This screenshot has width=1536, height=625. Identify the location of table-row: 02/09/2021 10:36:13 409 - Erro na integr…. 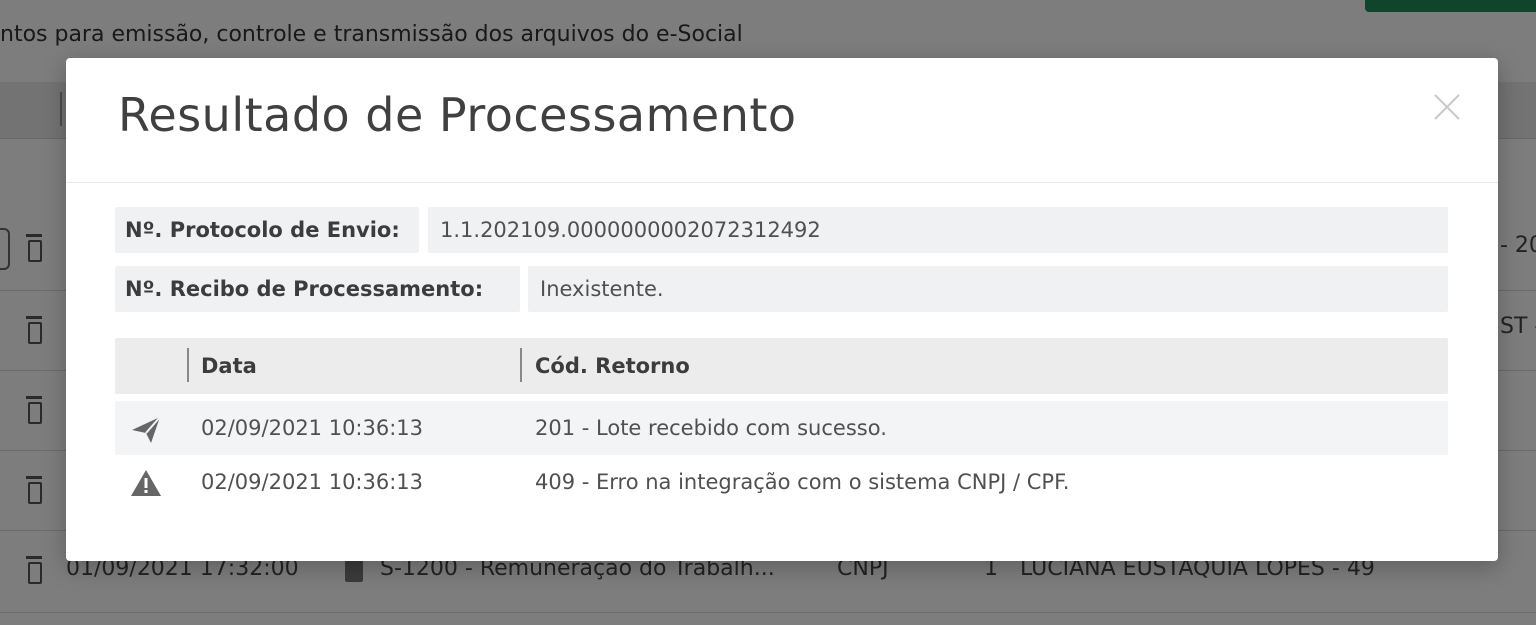
(781, 482).